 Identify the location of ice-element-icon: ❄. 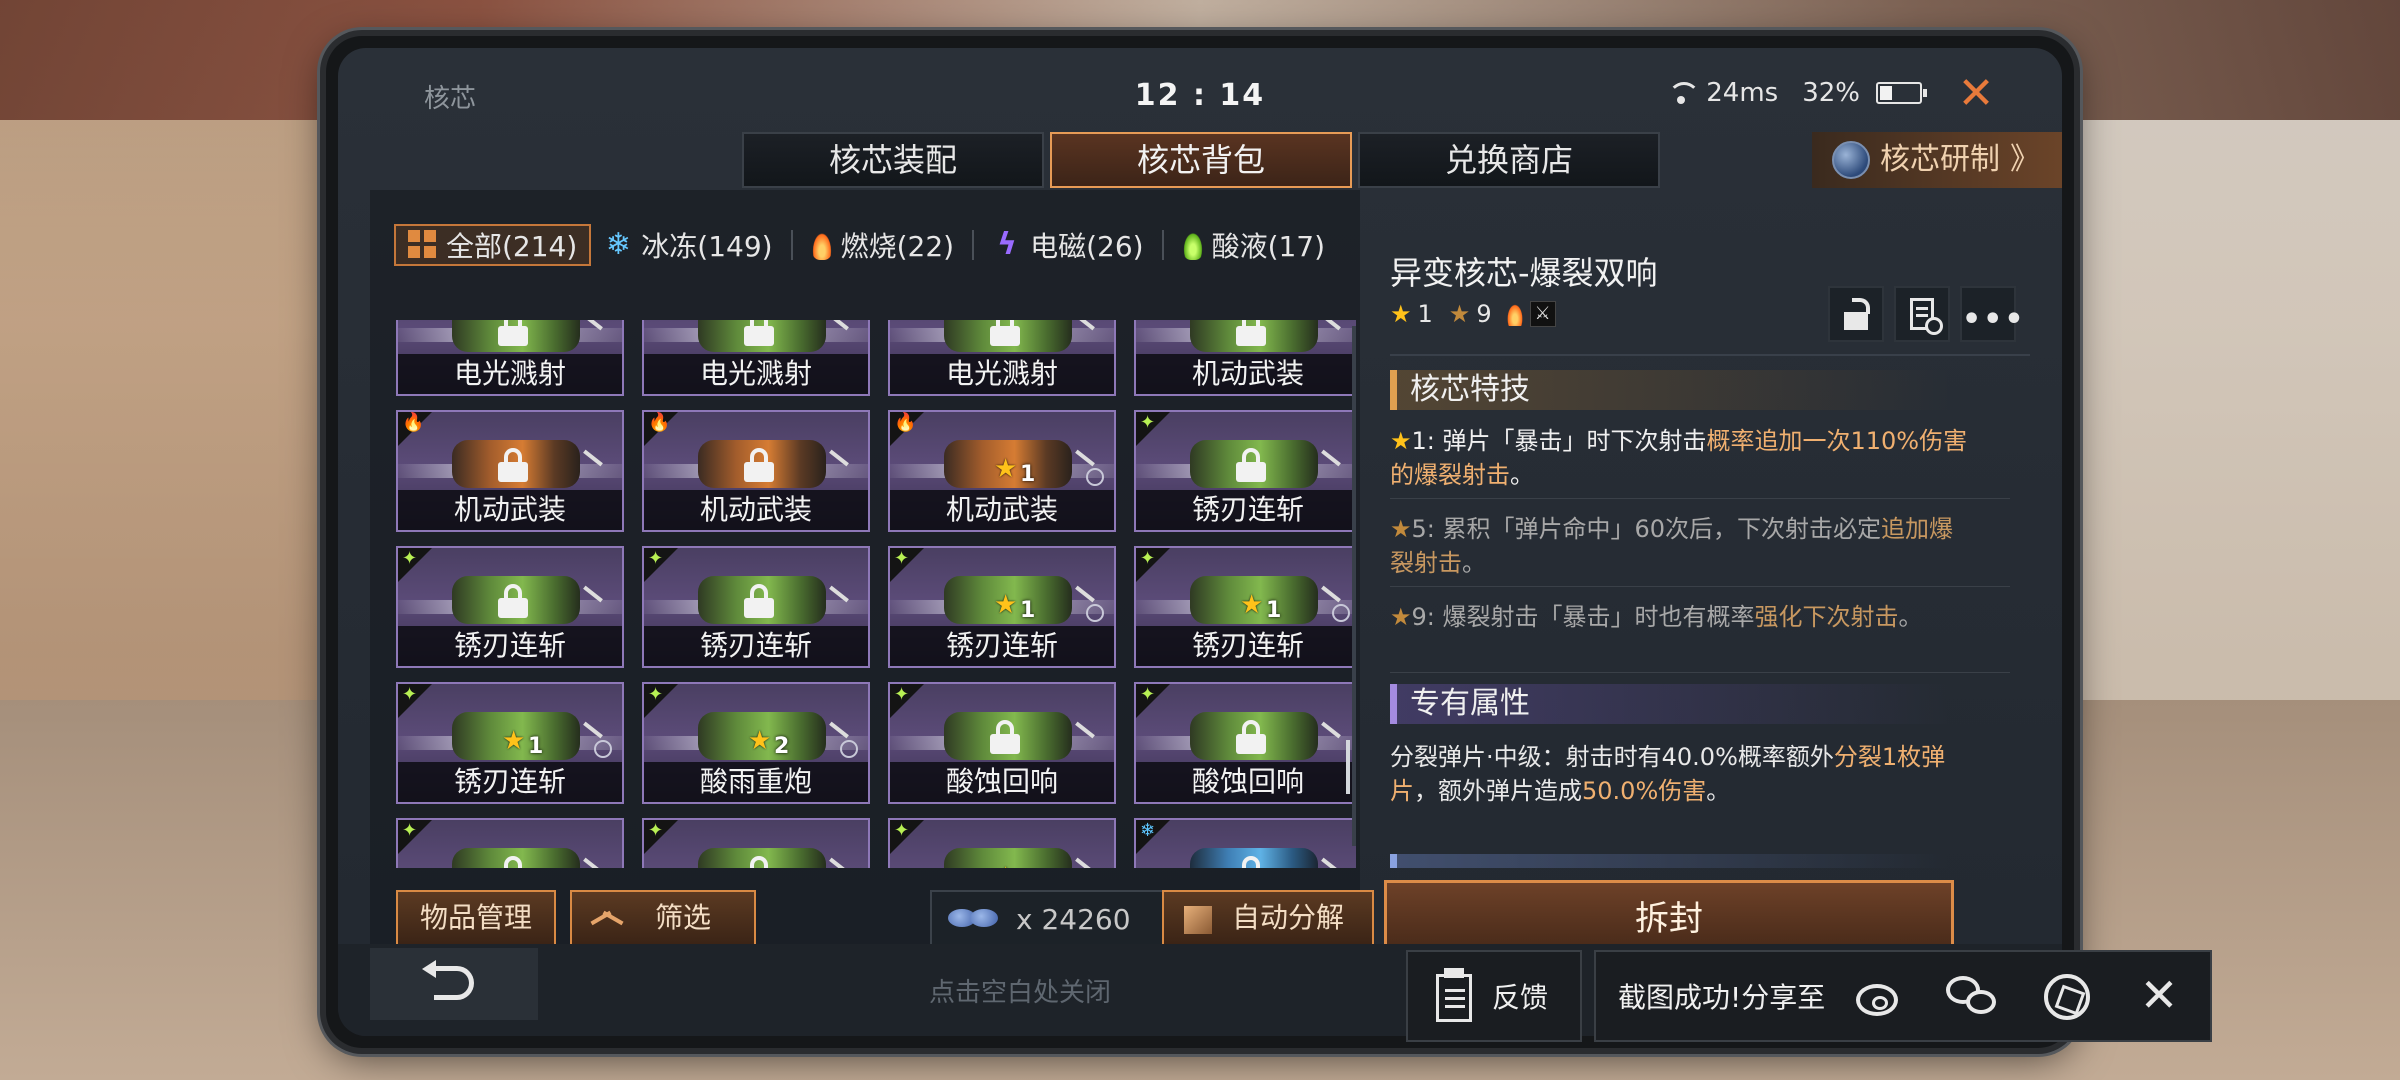
(1148, 830).